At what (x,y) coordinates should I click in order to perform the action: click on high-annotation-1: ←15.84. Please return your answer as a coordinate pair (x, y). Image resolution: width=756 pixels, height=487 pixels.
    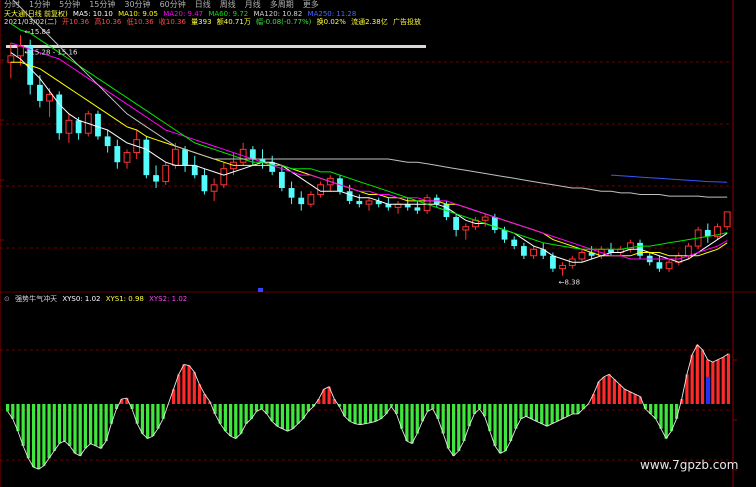
    Looking at the image, I should click on (38, 32).